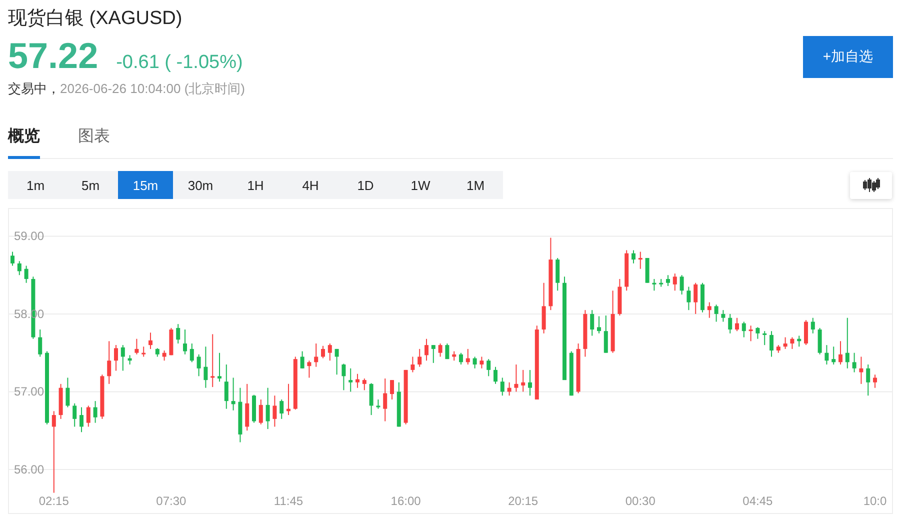 The height and width of the screenshot is (528, 901). What do you see at coordinates (405, 501) in the screenshot?
I see `x-axis-label: 16:00` at bounding box center [405, 501].